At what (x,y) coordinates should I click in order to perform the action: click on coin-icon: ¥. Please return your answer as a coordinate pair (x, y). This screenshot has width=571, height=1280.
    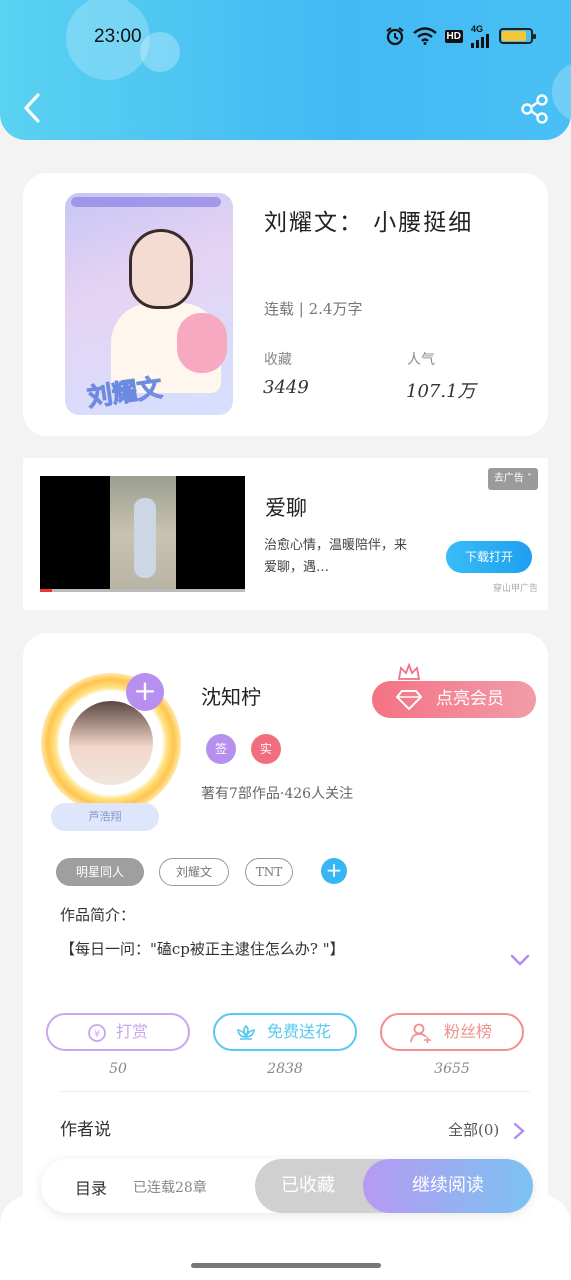
    Looking at the image, I should click on (97, 1033).